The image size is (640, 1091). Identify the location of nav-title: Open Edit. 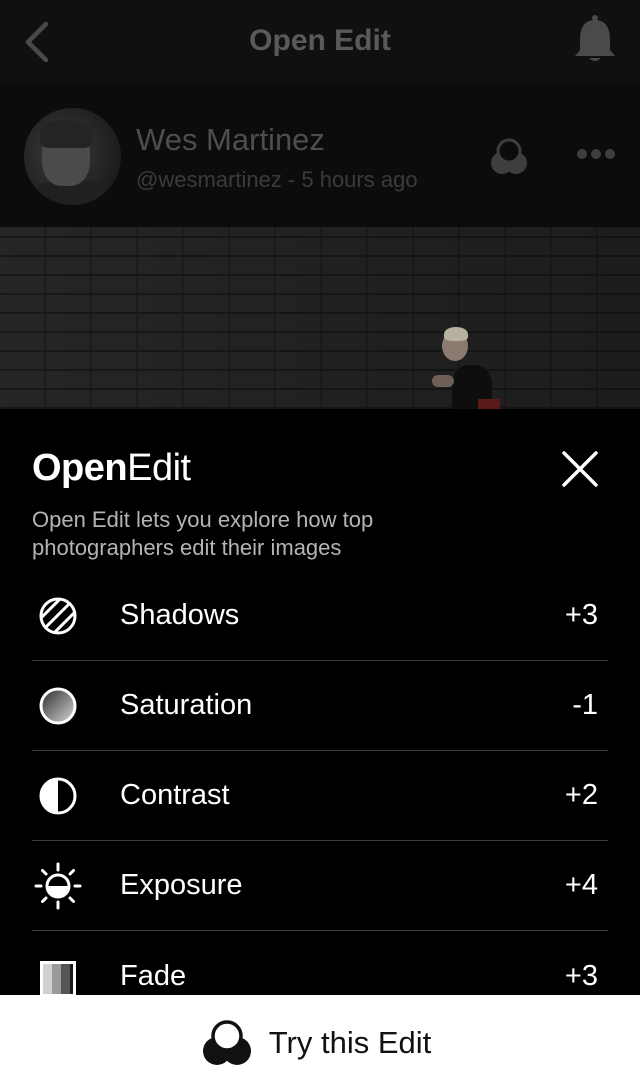
(320, 40).